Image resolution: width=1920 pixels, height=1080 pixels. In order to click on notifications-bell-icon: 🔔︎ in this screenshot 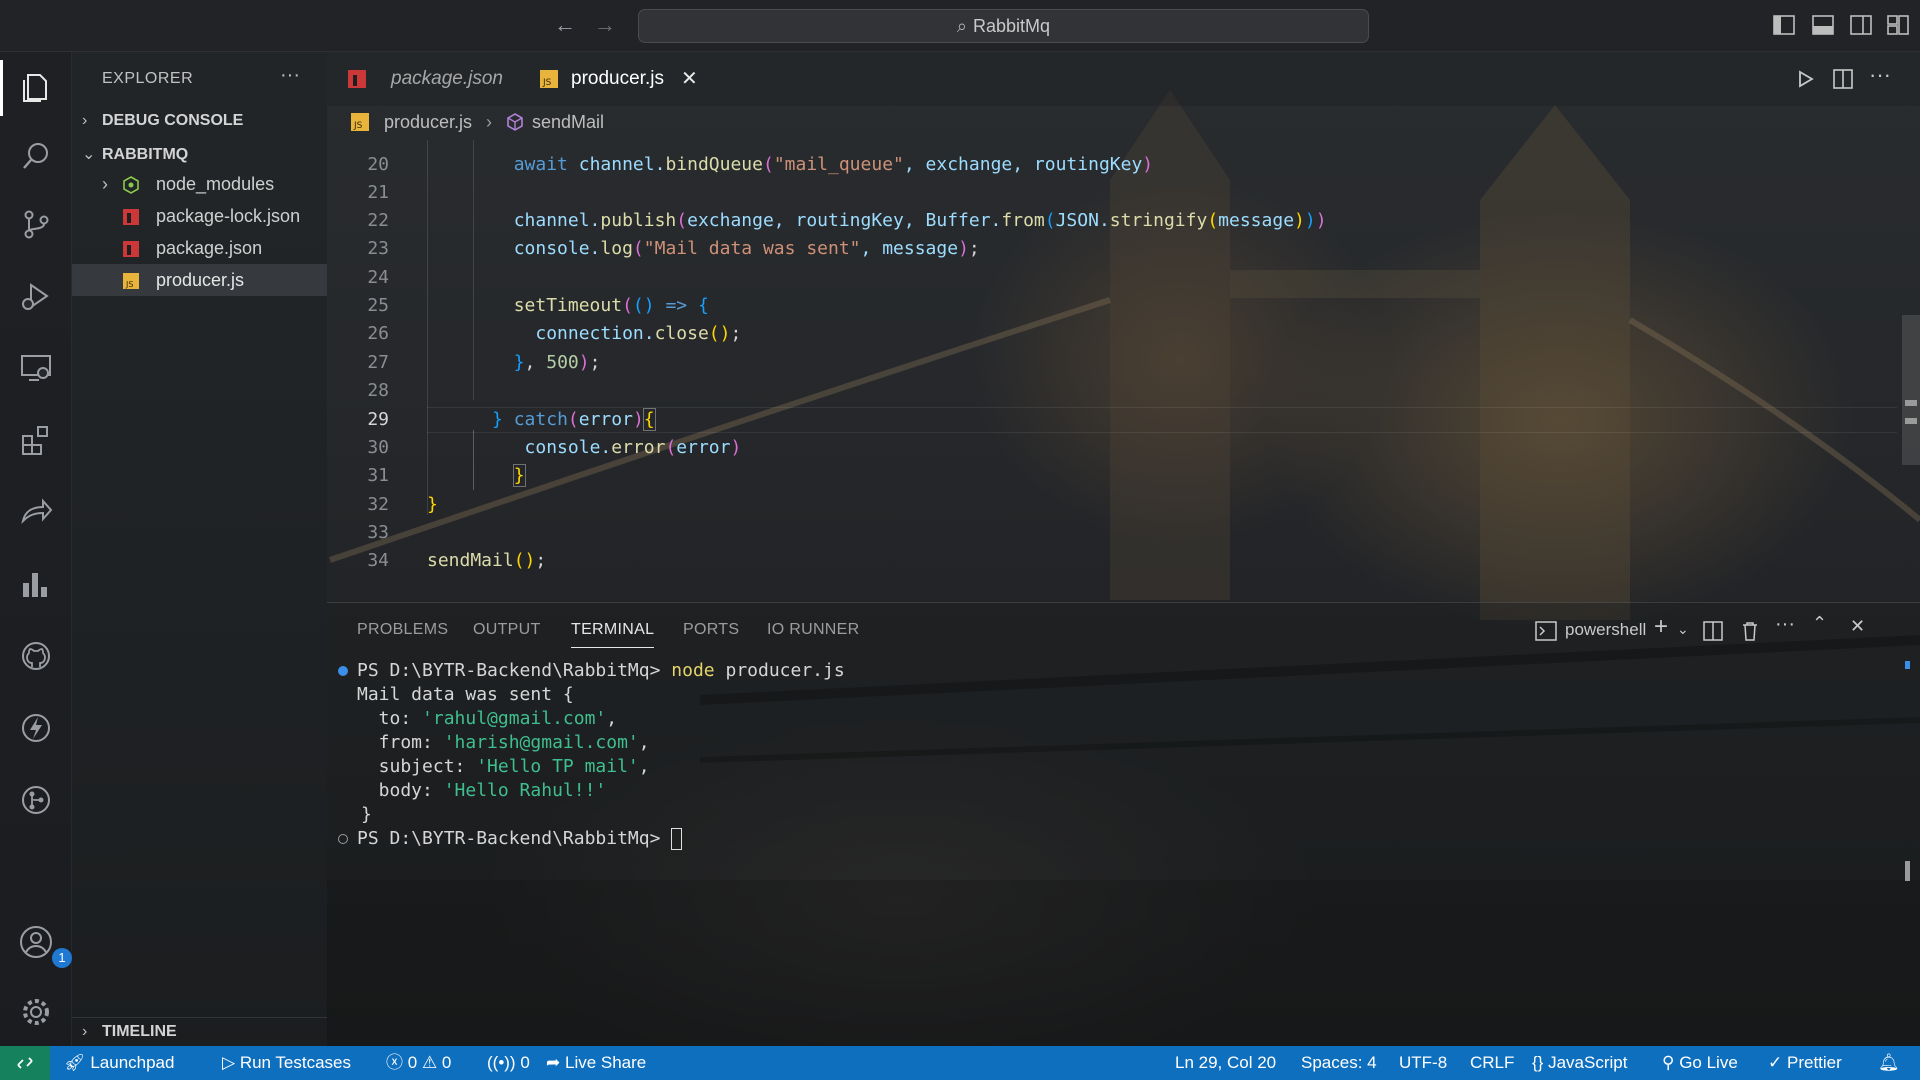, I will do `click(1889, 1063)`.